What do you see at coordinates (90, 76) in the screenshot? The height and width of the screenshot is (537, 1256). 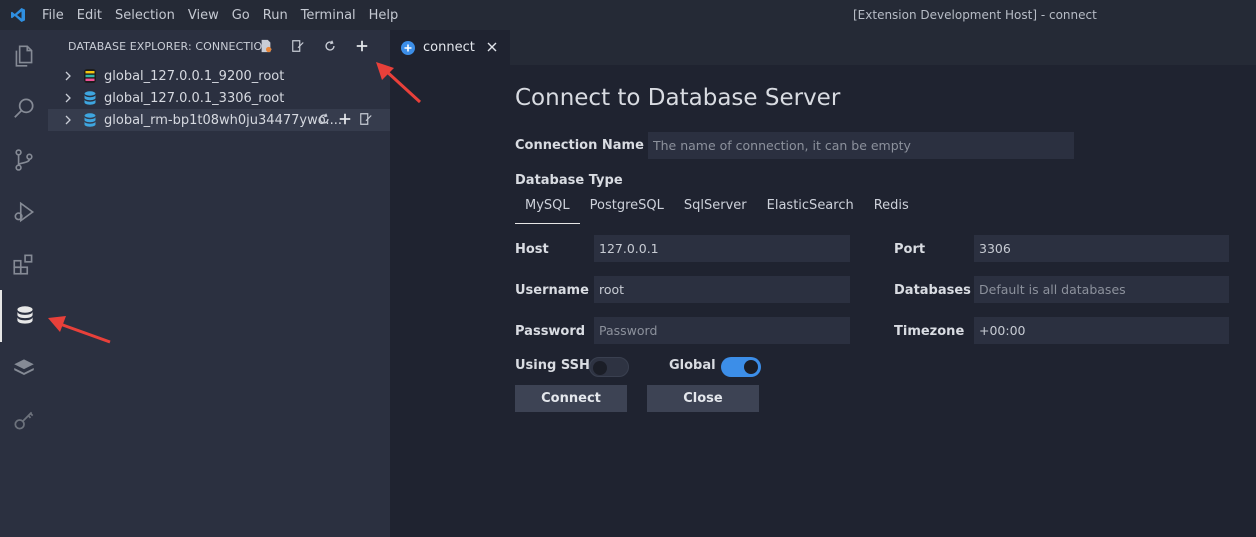 I see `elasticsearch-icon` at bounding box center [90, 76].